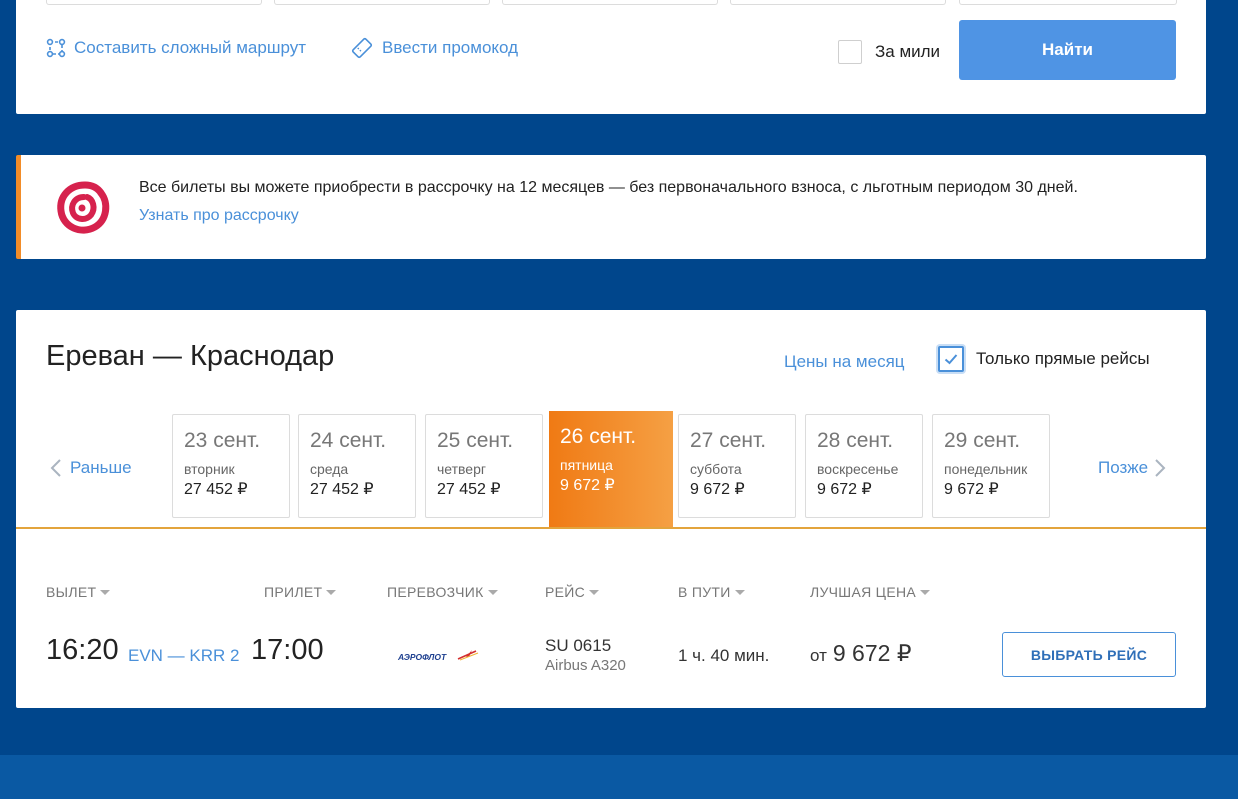  What do you see at coordinates (450, 47) in the screenshot?
I see `promo-code-label: Ввести промокод` at bounding box center [450, 47].